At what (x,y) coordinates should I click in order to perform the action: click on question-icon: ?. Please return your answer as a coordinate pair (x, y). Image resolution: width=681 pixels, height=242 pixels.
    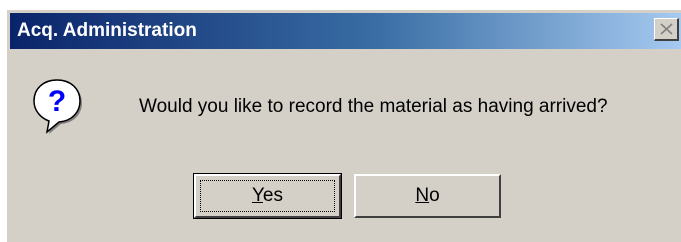
    Looking at the image, I should click on (57, 106).